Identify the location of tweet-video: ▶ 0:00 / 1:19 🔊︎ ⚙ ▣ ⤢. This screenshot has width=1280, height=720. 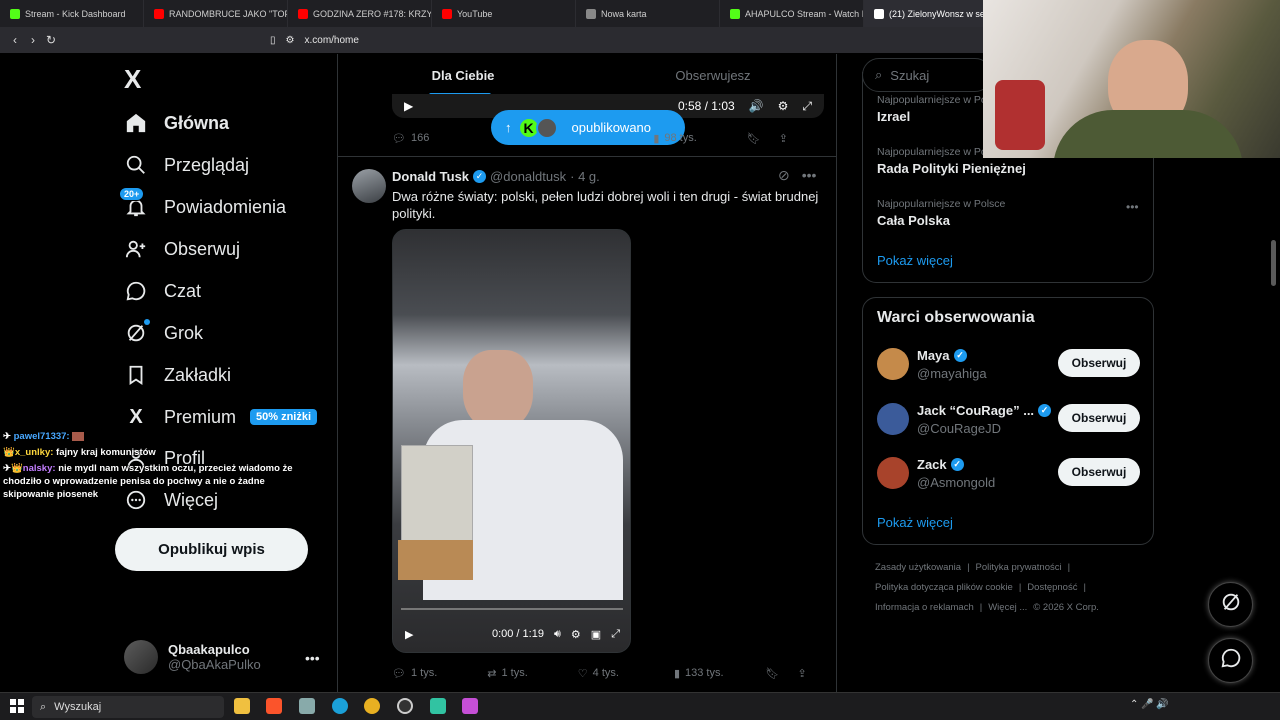
(511, 441).